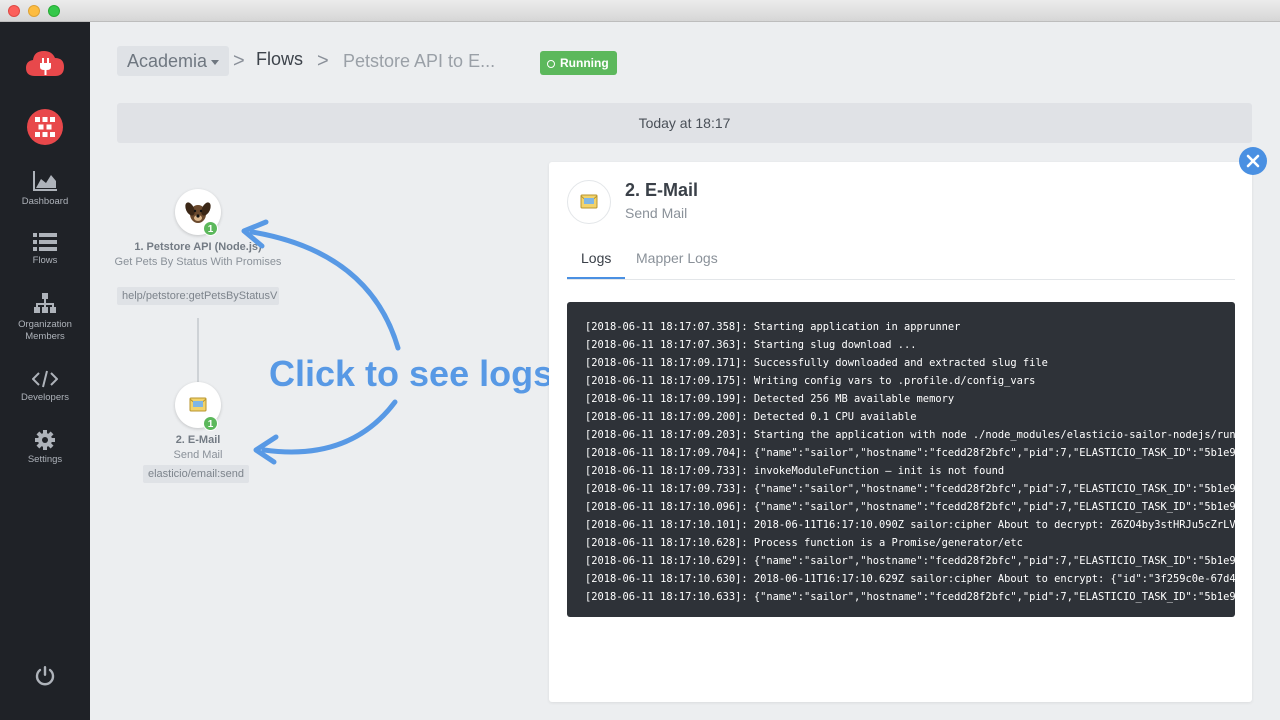 This screenshot has width=1280, height=720. I want to click on org-select: Academia, so click(173, 61).